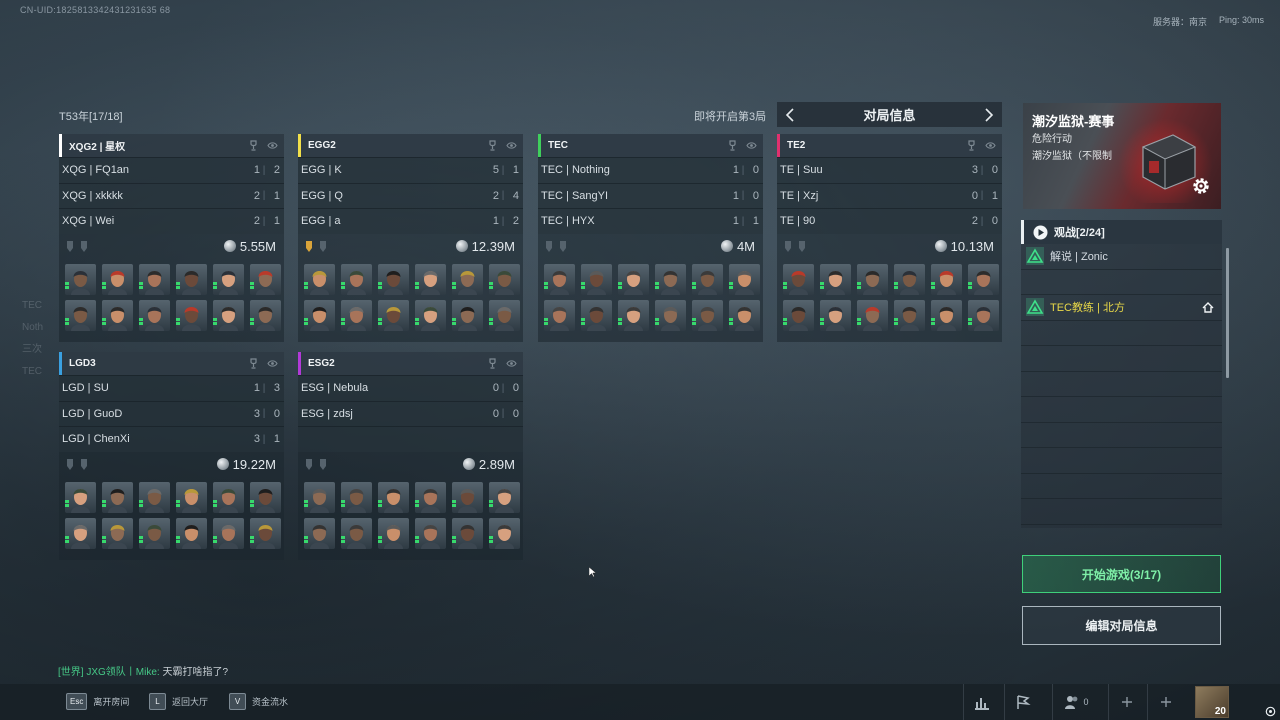  Describe the element at coordinates (981, 702) in the screenshot. I see `stats-chart-icon` at that location.